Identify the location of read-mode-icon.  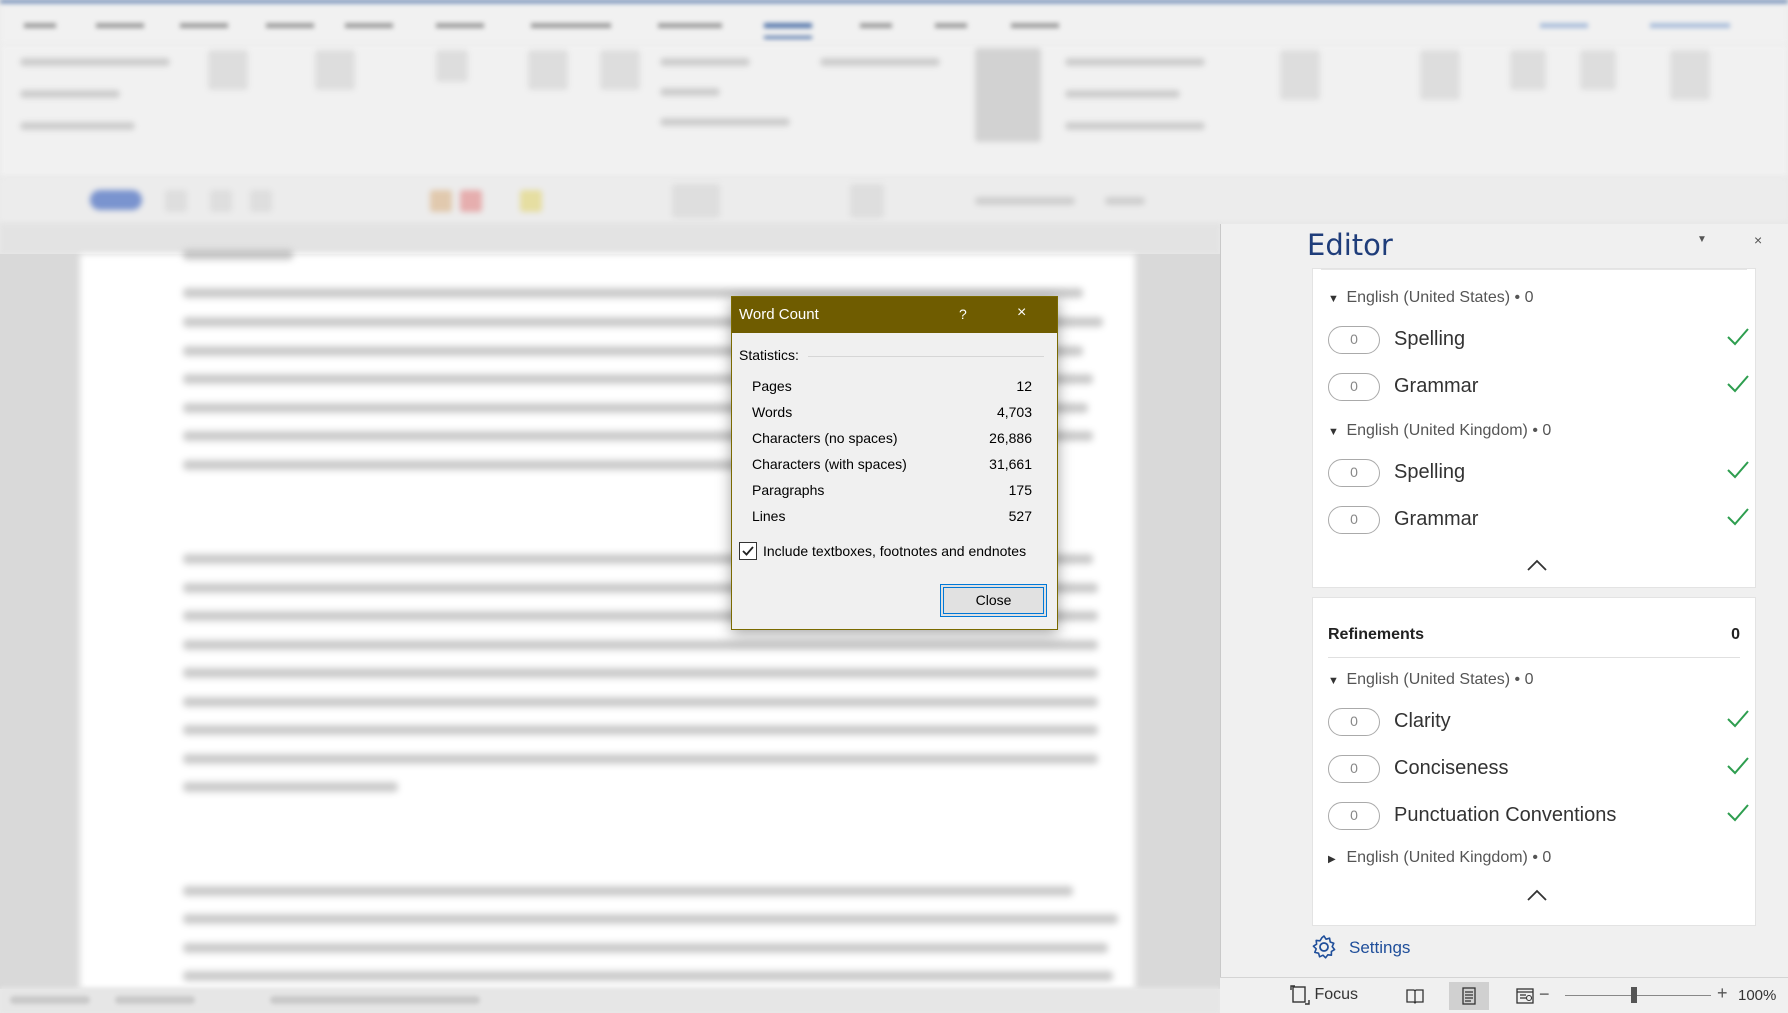
(1415, 996).